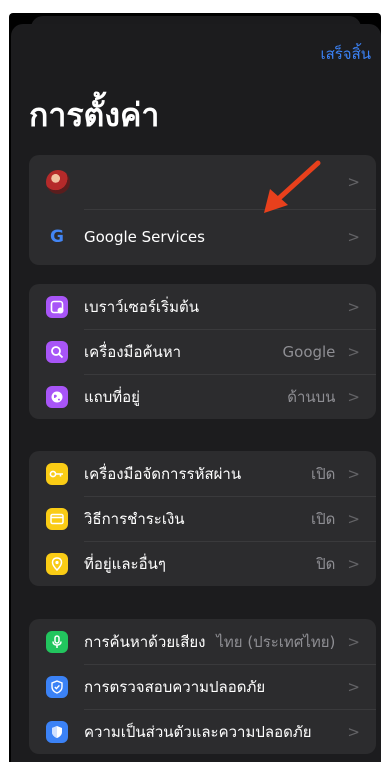 The width and height of the screenshot is (390, 762). What do you see at coordinates (133, 351) in the screenshot?
I see `search-engine-label: เครื่องมือค้นหา` at bounding box center [133, 351].